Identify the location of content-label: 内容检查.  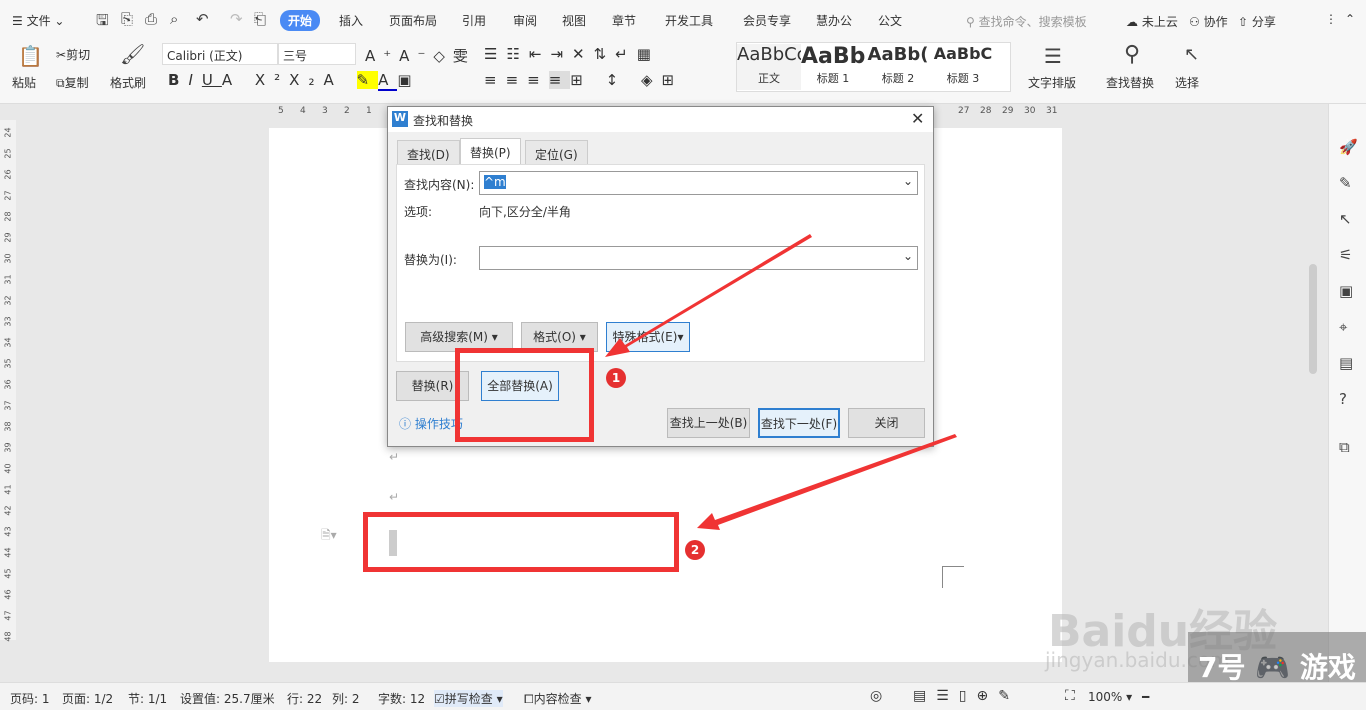
(557, 699).